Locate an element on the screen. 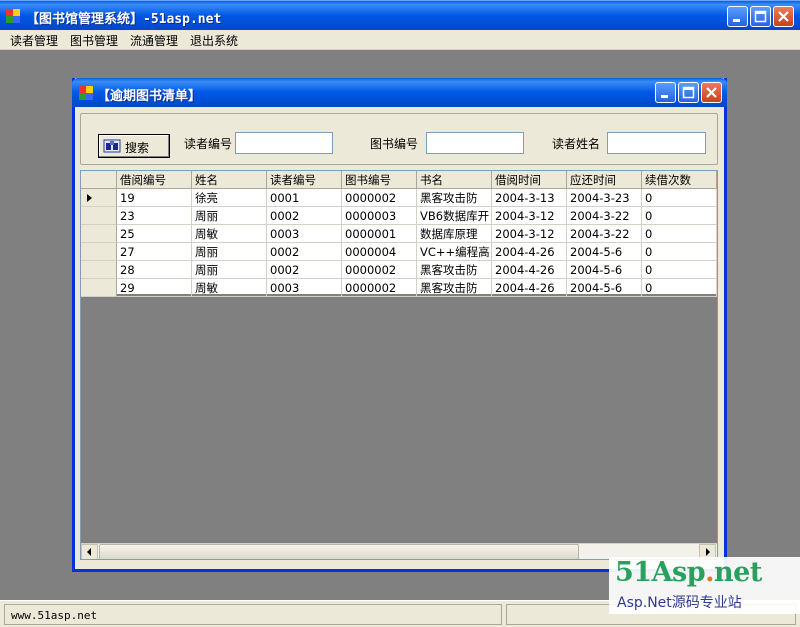 The width and height of the screenshot is (800, 627). watermark-logo: 51Asp.net is located at coordinates (688, 572).